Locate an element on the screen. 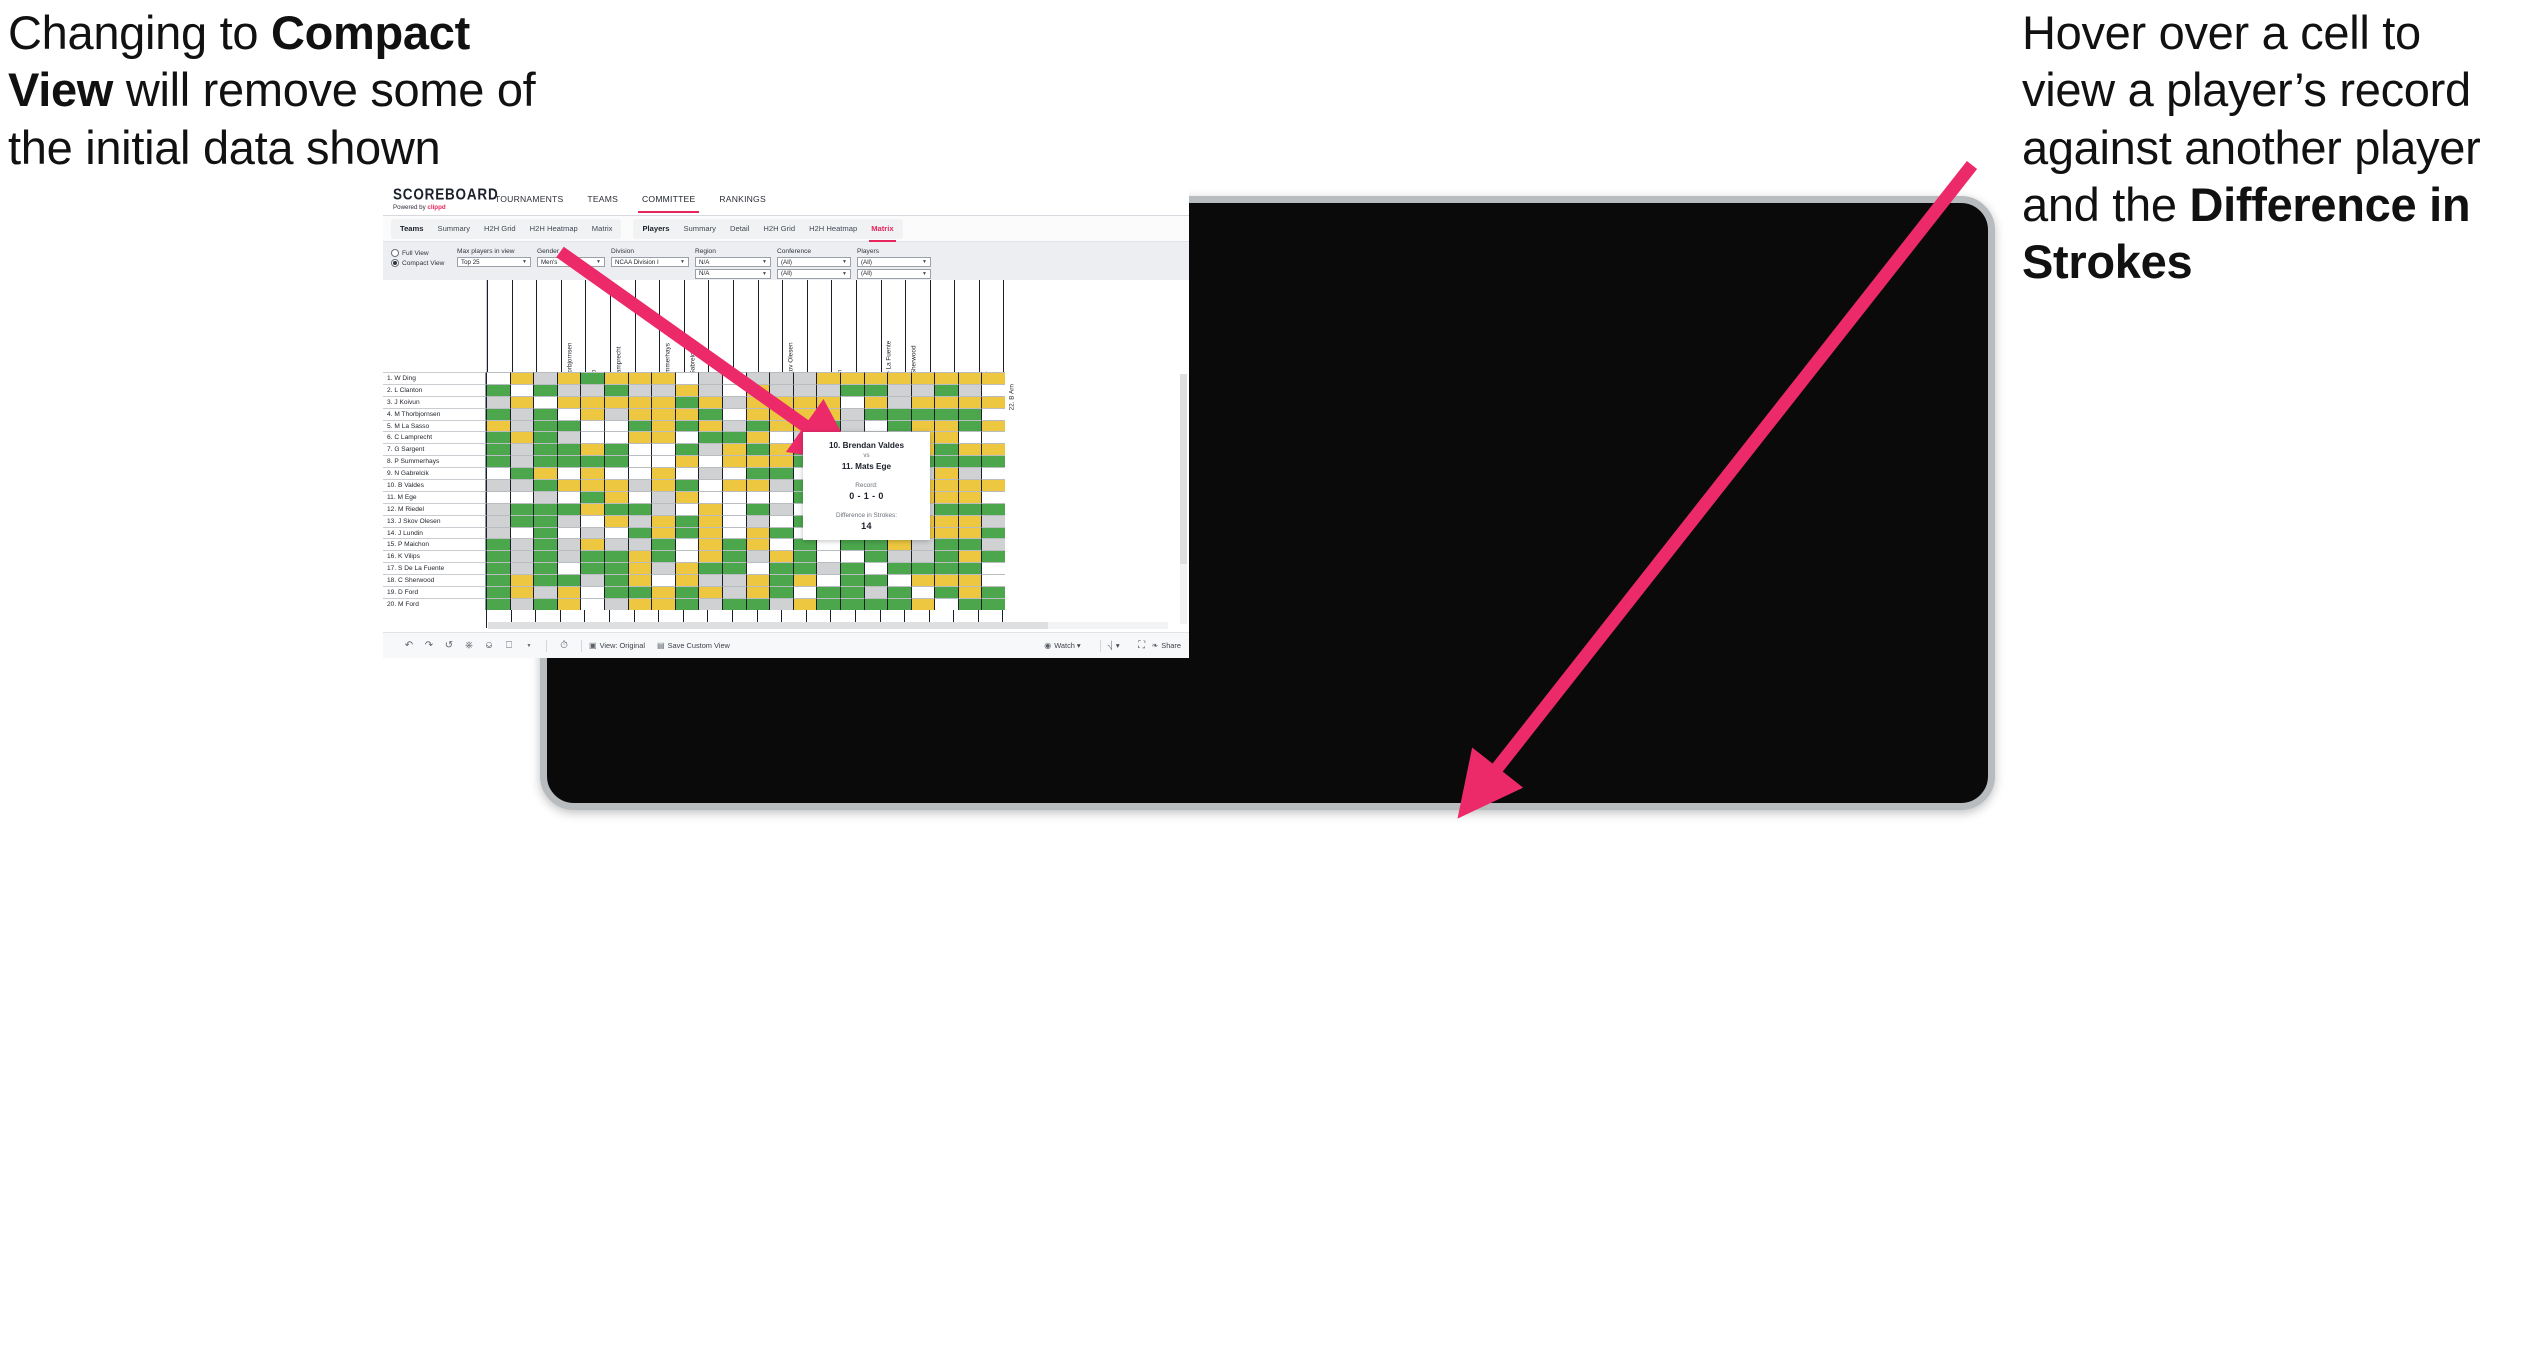 This screenshot has height=1356, width=2521. dropdown-players-secondary: (All) ▼ is located at coordinates (894, 273).